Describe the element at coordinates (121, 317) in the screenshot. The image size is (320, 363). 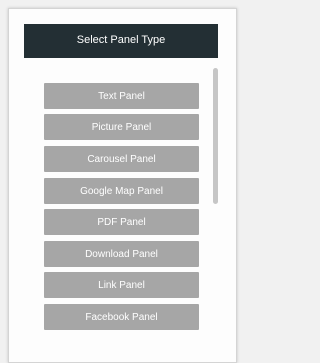
I see `panel-type-facebook-button: Facebook Panel` at that location.